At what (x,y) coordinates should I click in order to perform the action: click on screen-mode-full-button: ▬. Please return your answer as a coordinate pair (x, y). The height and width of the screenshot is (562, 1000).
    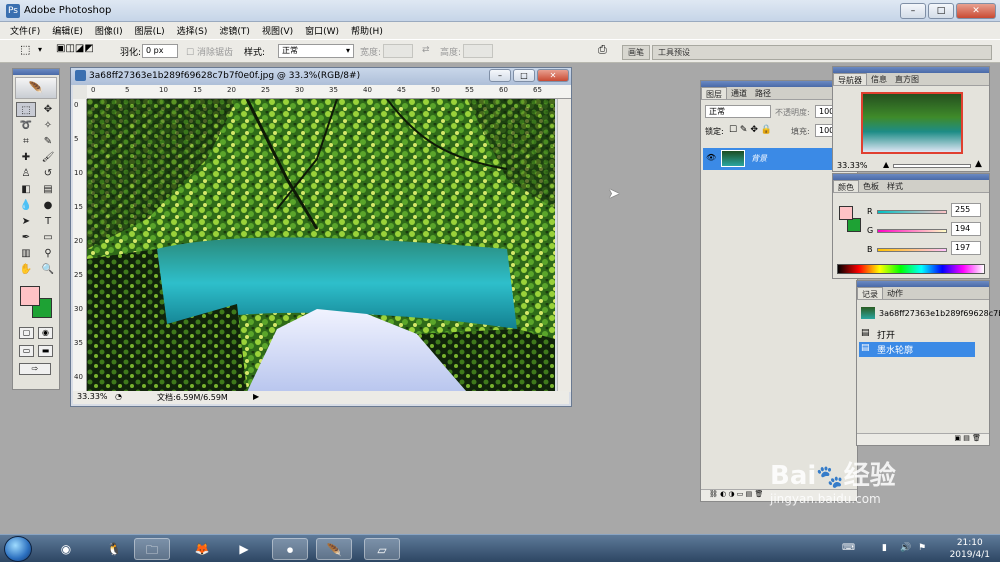
    Looking at the image, I should click on (45, 351).